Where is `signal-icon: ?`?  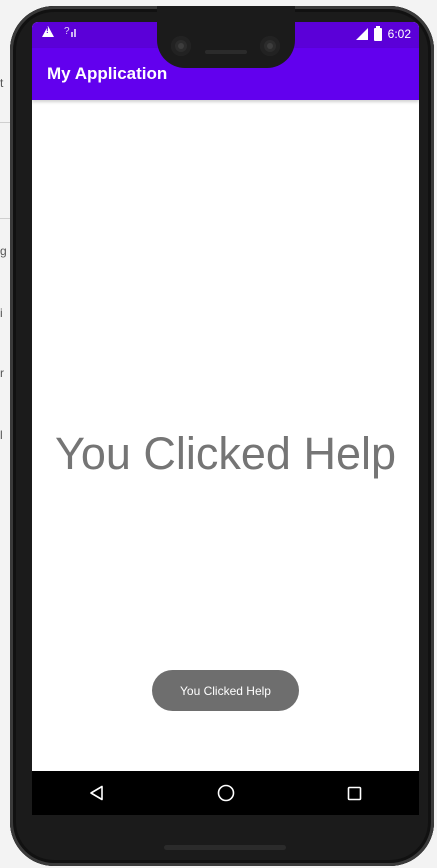 signal-icon: ? is located at coordinates (71, 31).